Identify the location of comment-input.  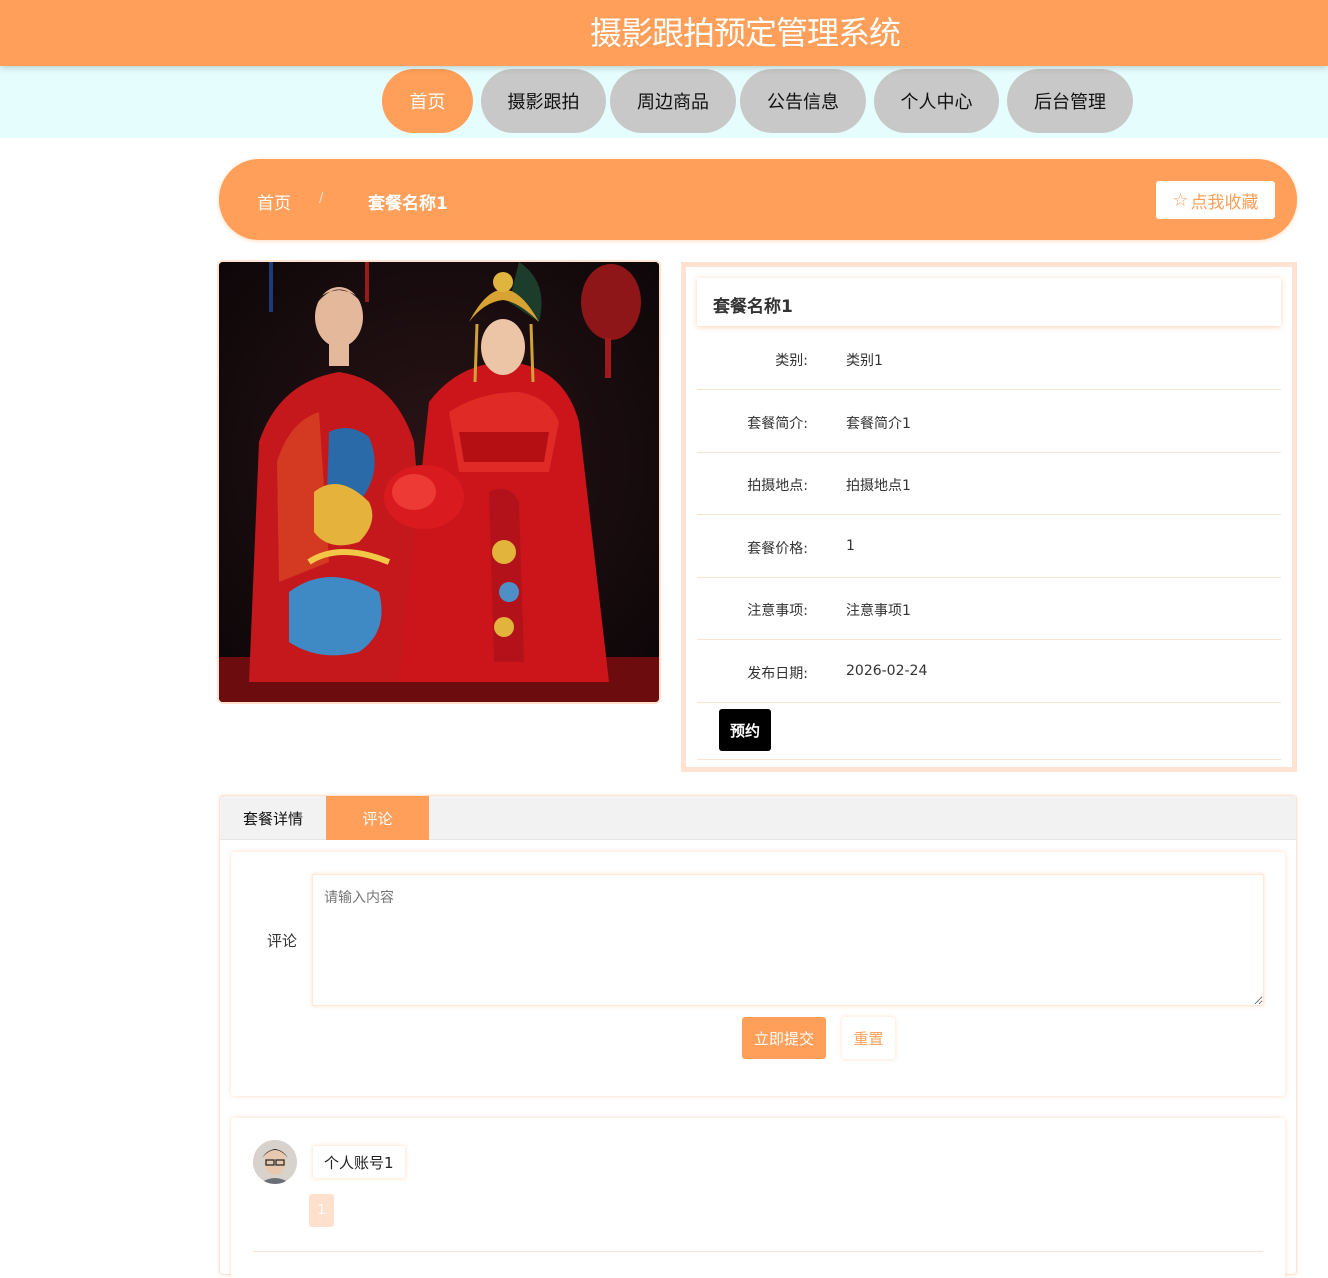
(788, 940).